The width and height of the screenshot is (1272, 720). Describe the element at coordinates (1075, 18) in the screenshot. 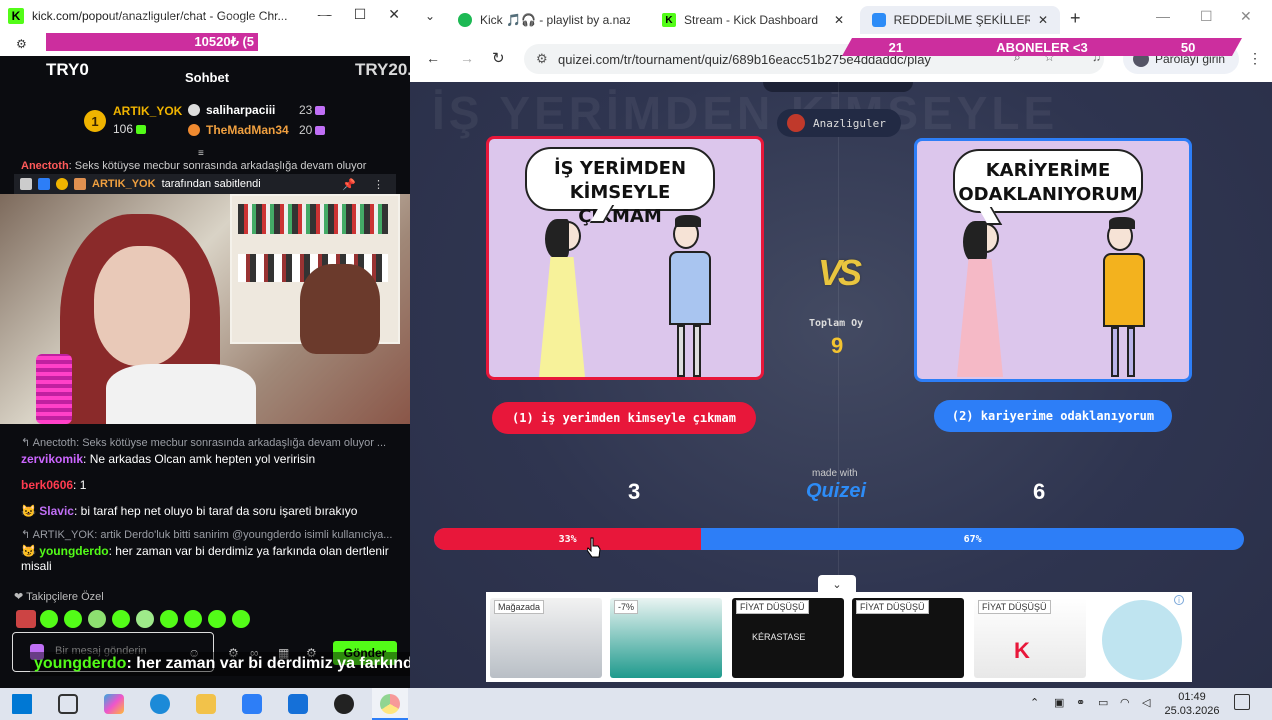

I see `new-tab-icon: +` at that location.